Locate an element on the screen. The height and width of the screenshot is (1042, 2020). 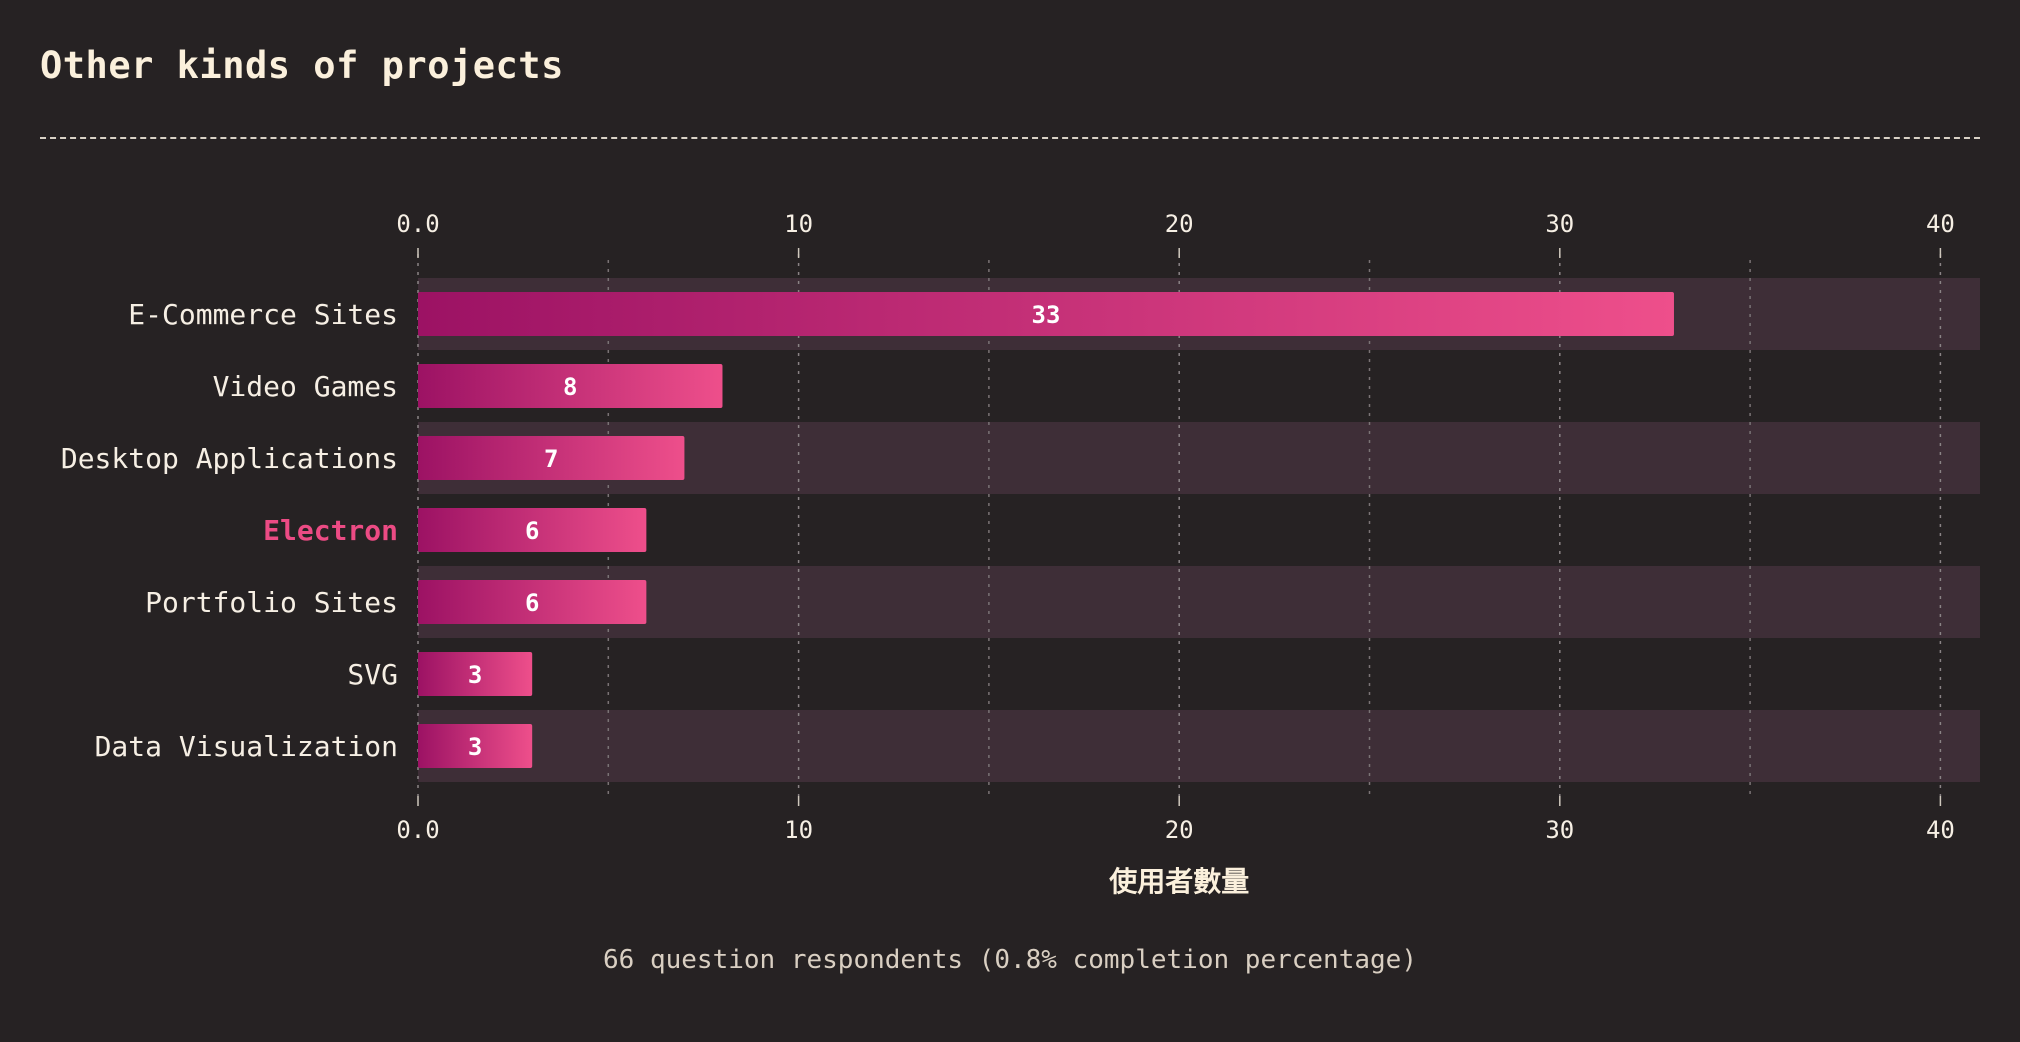
category-label: Portfolio Sites is located at coordinates (271, 602).